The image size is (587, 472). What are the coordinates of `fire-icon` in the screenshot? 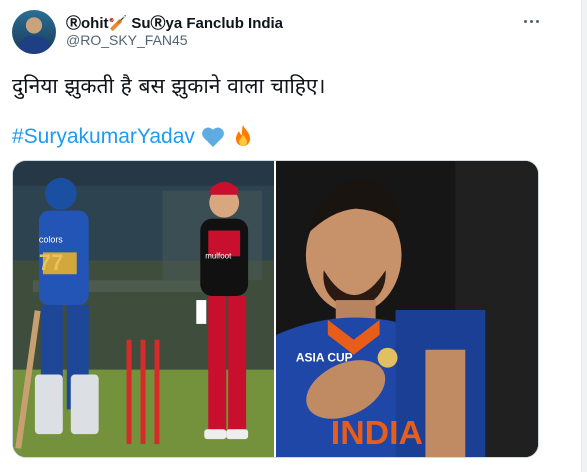 It's located at (242, 135).